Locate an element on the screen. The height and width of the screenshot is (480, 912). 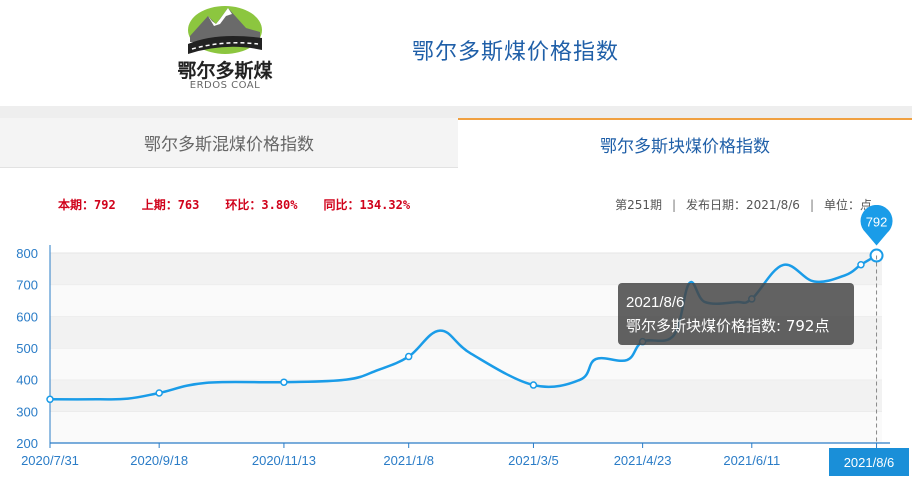
tooltip: 2021/8/6 鄂尔多斯块煤价格指数: 792点 is located at coordinates (736, 314).